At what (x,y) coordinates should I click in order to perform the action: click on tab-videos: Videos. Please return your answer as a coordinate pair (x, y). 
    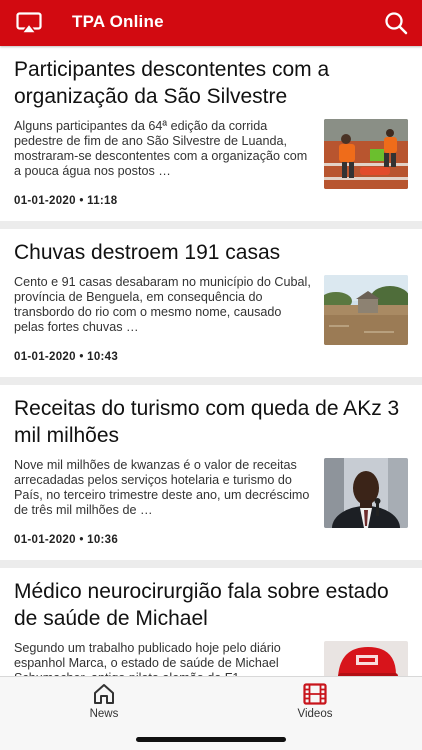
    Looking at the image, I should click on (315, 701).